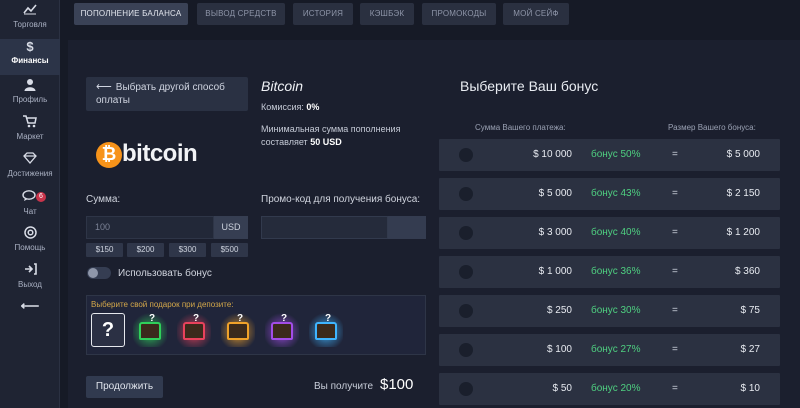  I want to click on chart-line-icon, so click(30, 11).